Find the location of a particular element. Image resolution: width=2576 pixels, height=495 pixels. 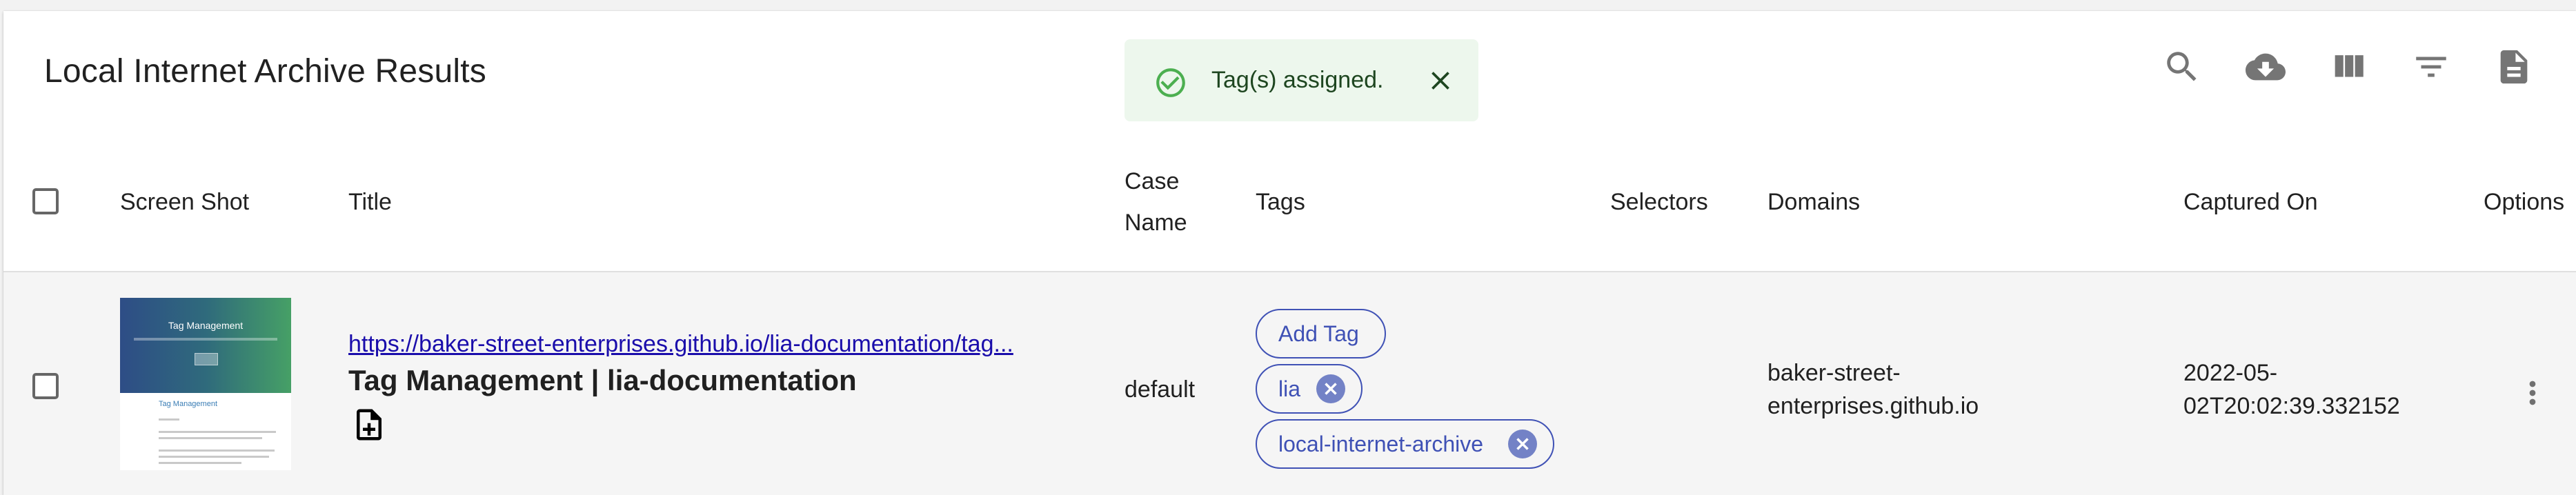

column-tags: Tags is located at coordinates (1280, 203).